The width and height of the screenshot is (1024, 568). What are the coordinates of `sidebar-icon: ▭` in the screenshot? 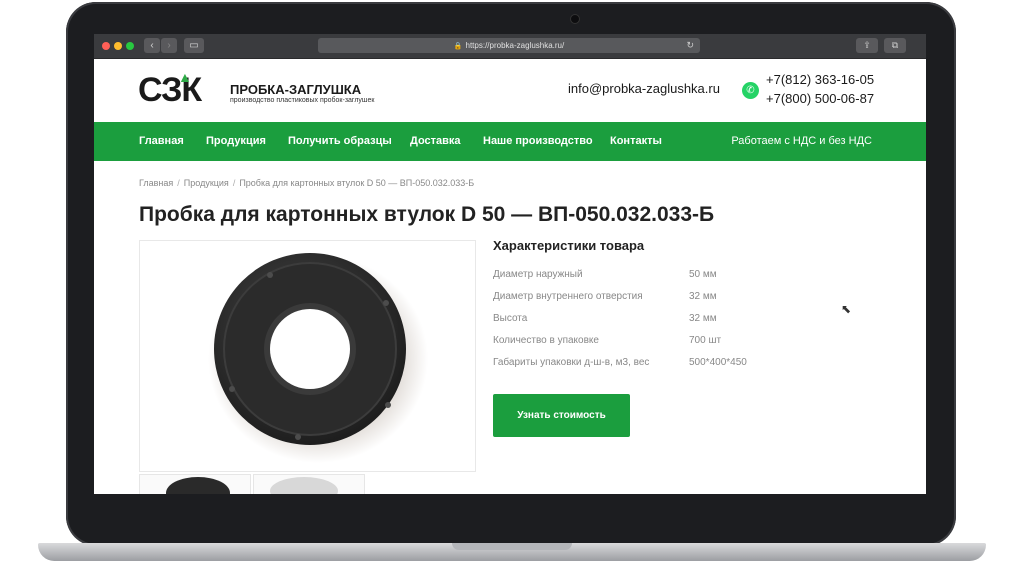 It's located at (194, 45).